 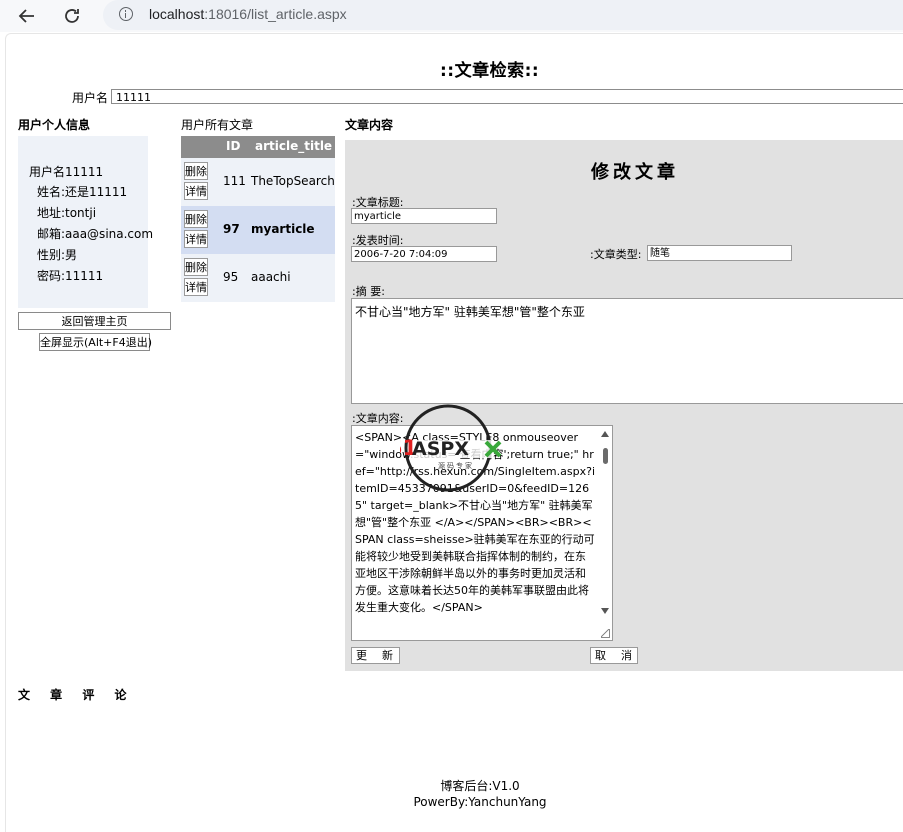 What do you see at coordinates (424, 254) in the screenshot?
I see `publish-time-input: 2006-7-20 7:04:09` at bounding box center [424, 254].